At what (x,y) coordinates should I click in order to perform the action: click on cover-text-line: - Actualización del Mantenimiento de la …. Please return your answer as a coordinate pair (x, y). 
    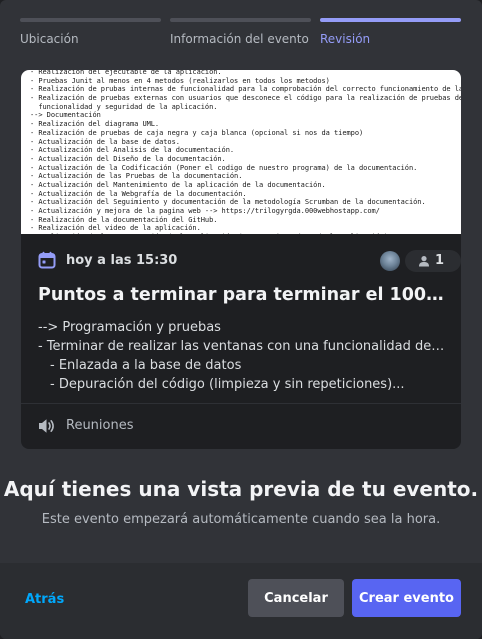
    Looking at the image, I should click on (178, 184).